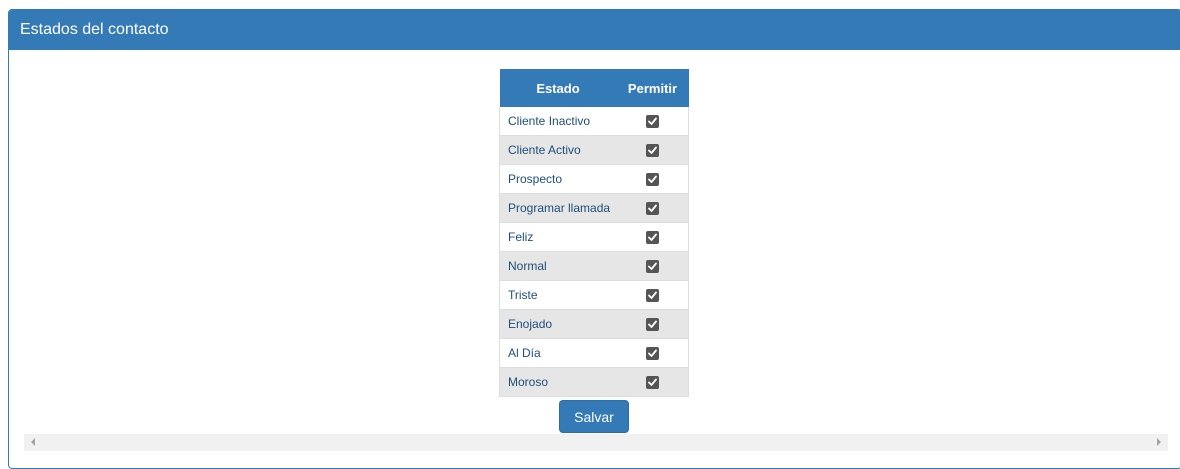 The height and width of the screenshot is (469, 1180). Describe the element at coordinates (33, 442) in the screenshot. I see `scroll-left-arrow-icon` at that location.